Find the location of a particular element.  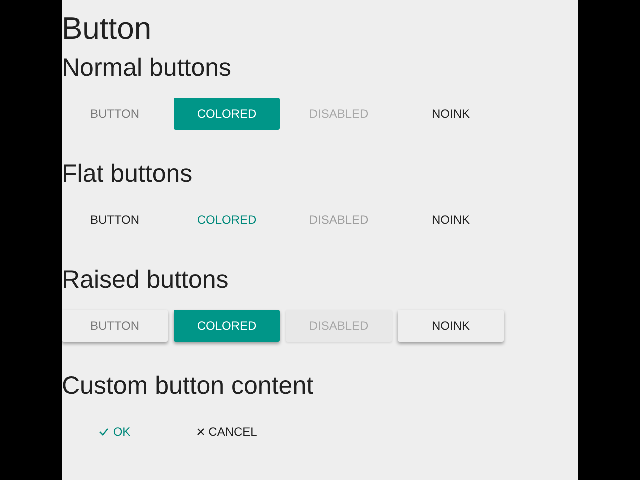

page-title: Button is located at coordinates (107, 29).